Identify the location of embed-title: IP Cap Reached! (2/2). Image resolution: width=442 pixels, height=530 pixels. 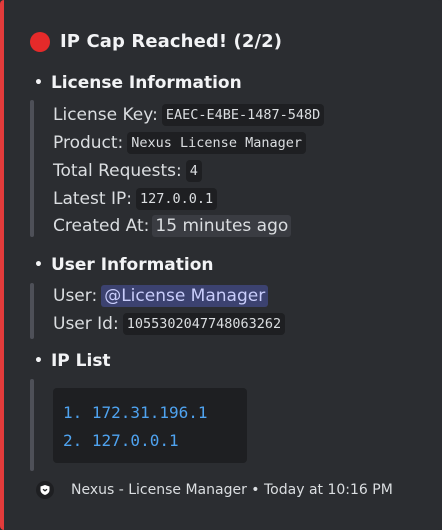
(171, 41).